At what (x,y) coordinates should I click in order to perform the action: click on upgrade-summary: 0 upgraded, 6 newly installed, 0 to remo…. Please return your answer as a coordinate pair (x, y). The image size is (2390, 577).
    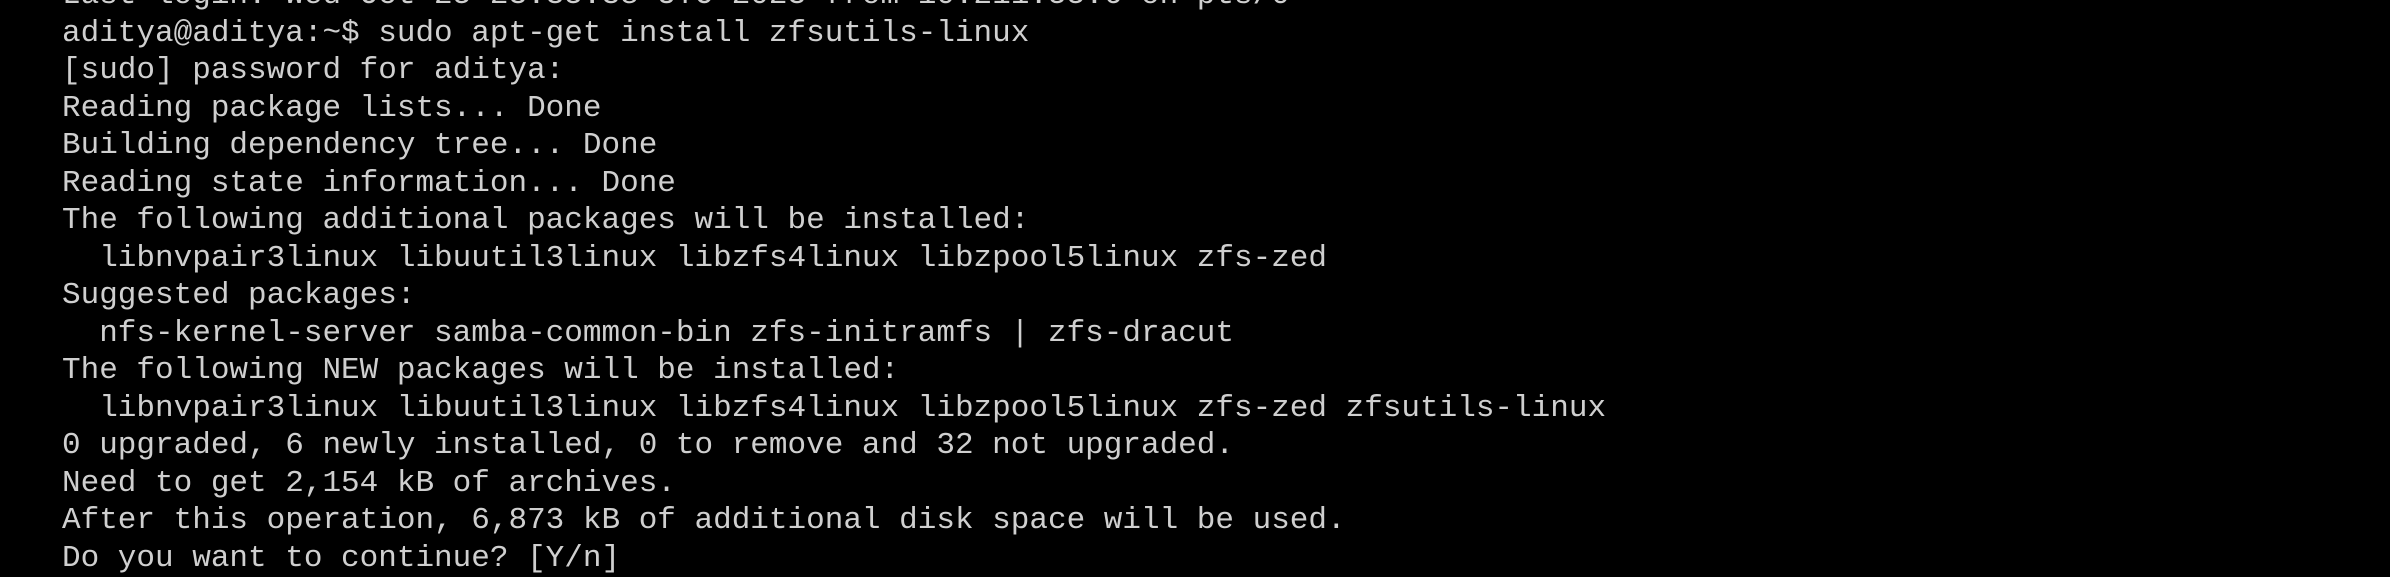
    Looking at the image, I should click on (834, 446).